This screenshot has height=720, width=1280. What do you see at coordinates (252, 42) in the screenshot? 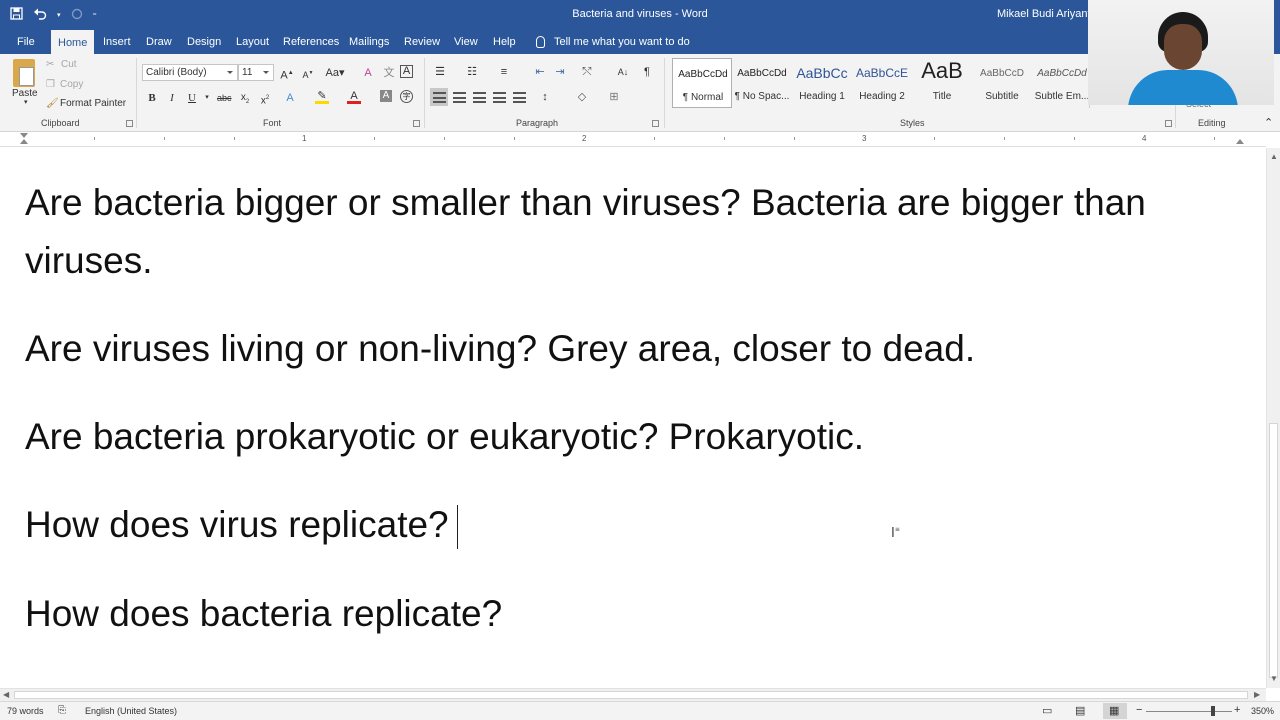
I see `tab-layout: Layout` at bounding box center [252, 42].